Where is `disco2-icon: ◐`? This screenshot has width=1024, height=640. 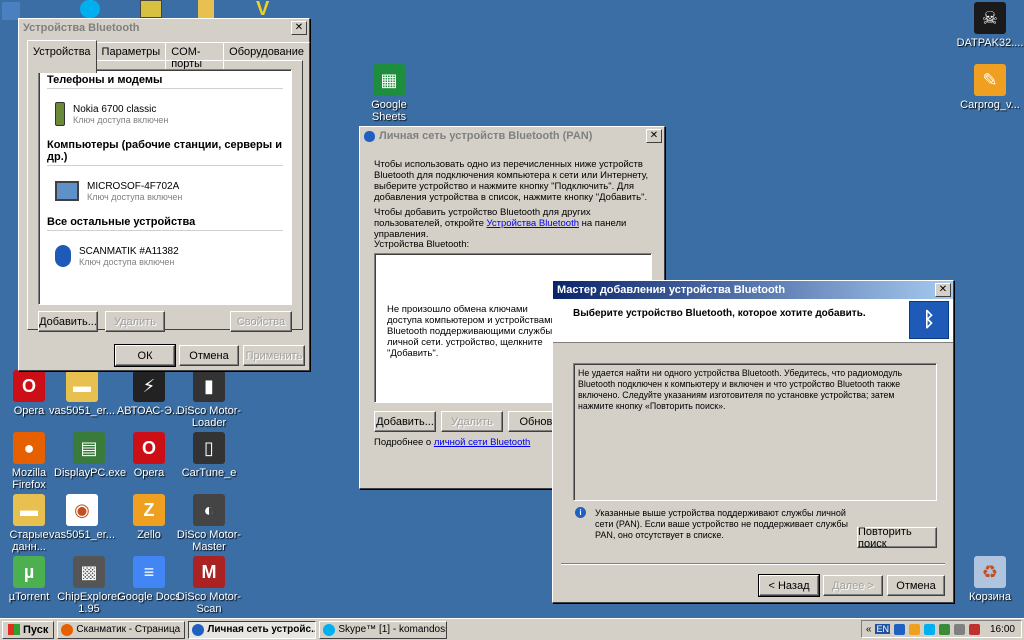
disco2-icon: ◐ is located at coordinates (209, 510).